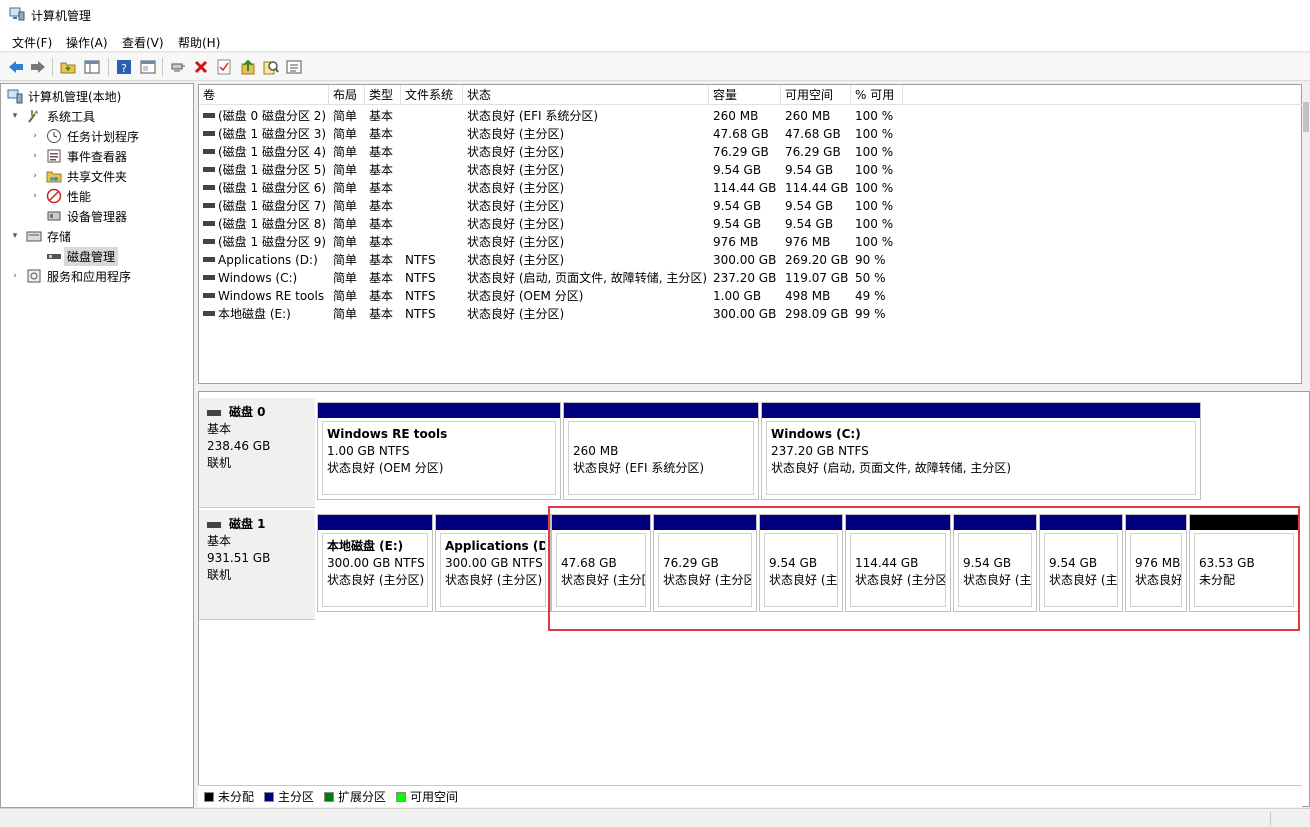  I want to click on up-arrow-icon, so click(248, 67).